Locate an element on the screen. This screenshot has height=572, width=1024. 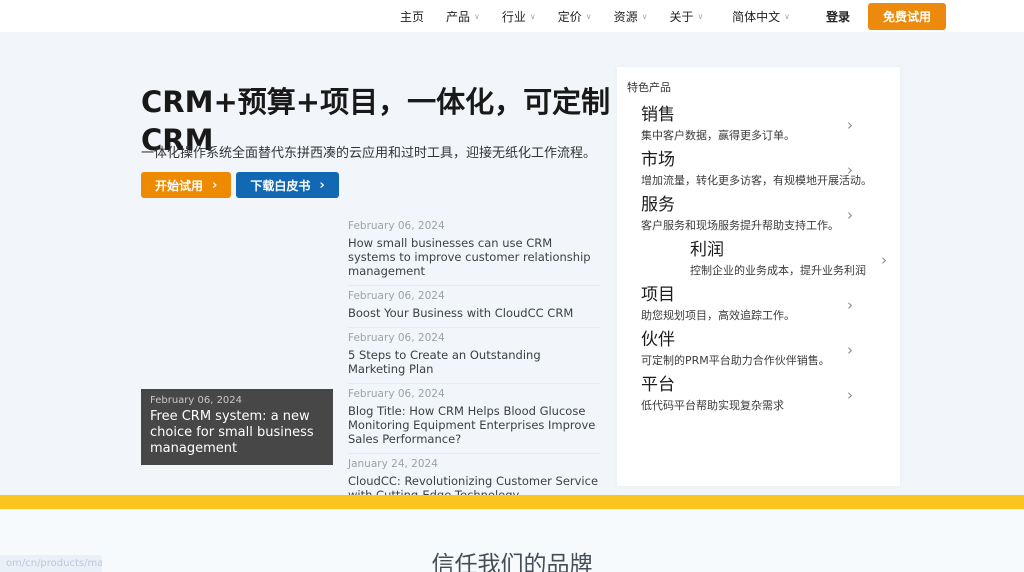
nav-item-label: 行业 is located at coordinates (513, 16).